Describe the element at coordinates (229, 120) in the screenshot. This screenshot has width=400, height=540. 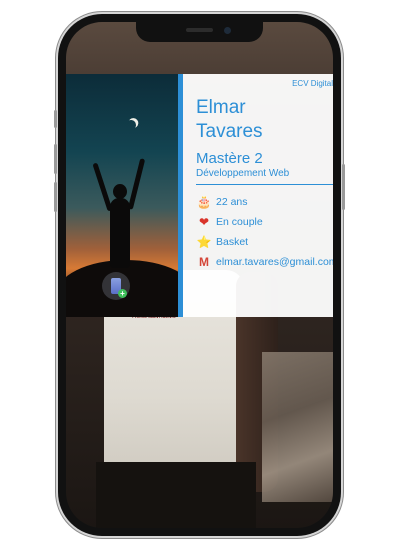
I see `profile-name: Elmar Tavares` at that location.